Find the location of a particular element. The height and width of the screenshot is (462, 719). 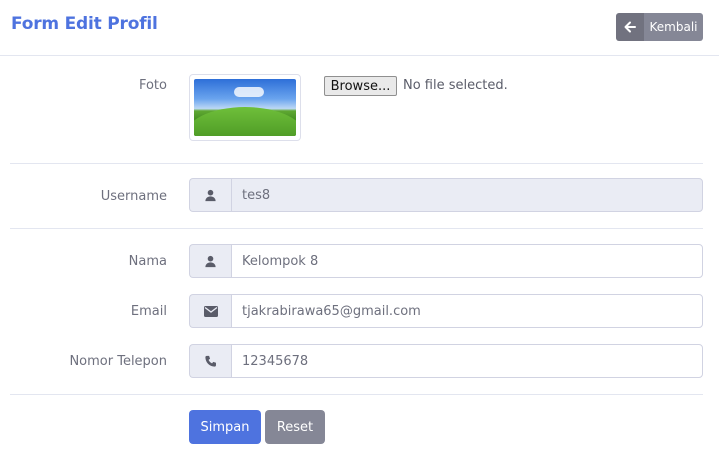

email-label: Email is located at coordinates (148, 311).